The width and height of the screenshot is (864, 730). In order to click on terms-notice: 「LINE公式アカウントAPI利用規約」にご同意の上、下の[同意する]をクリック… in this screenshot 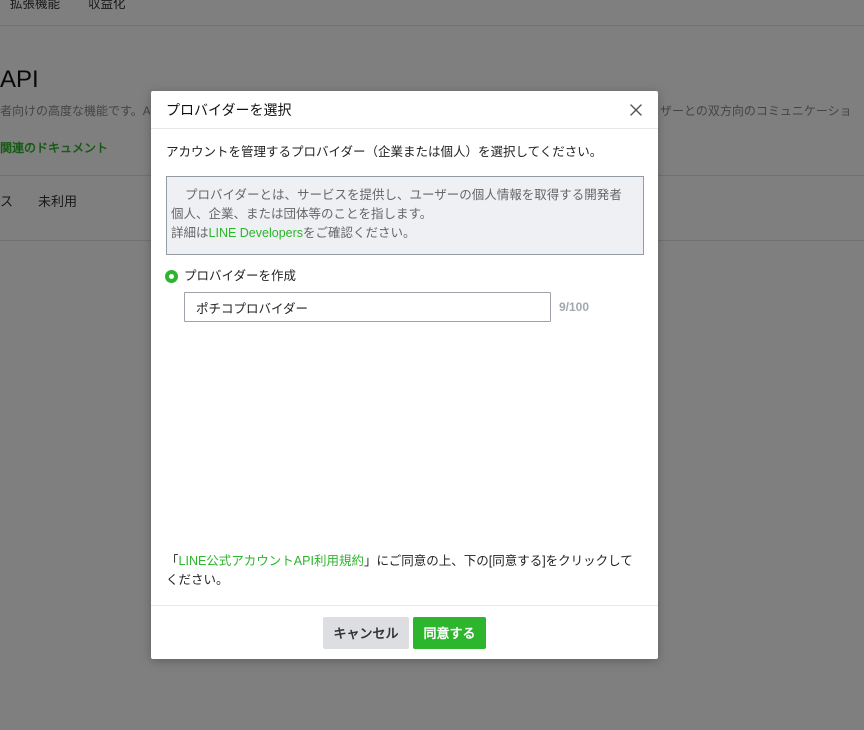, I will do `click(405, 571)`.